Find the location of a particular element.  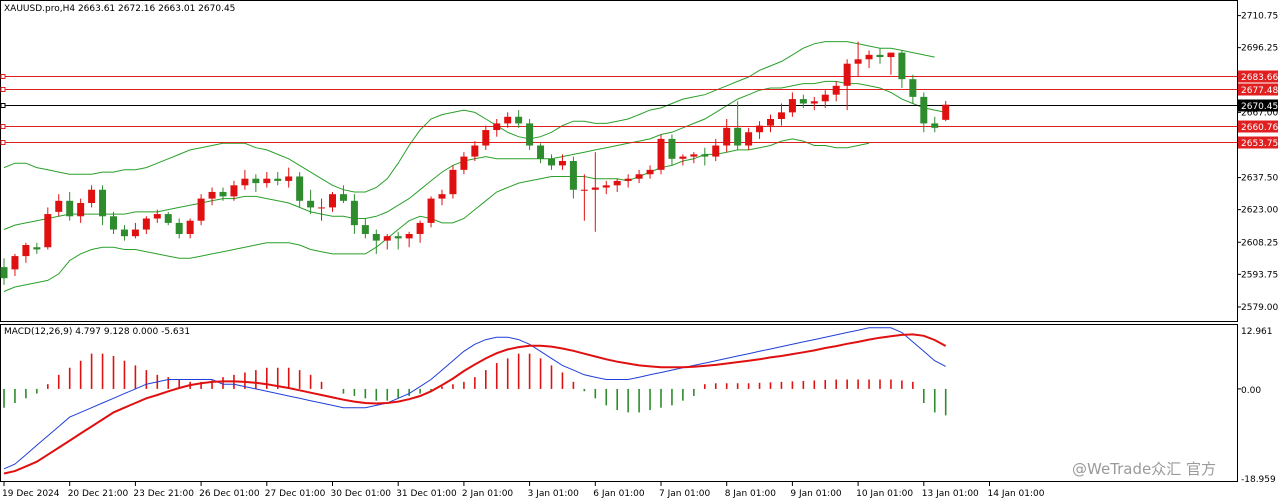

price-axis-label: 2579.00 is located at coordinates (1259, 308).